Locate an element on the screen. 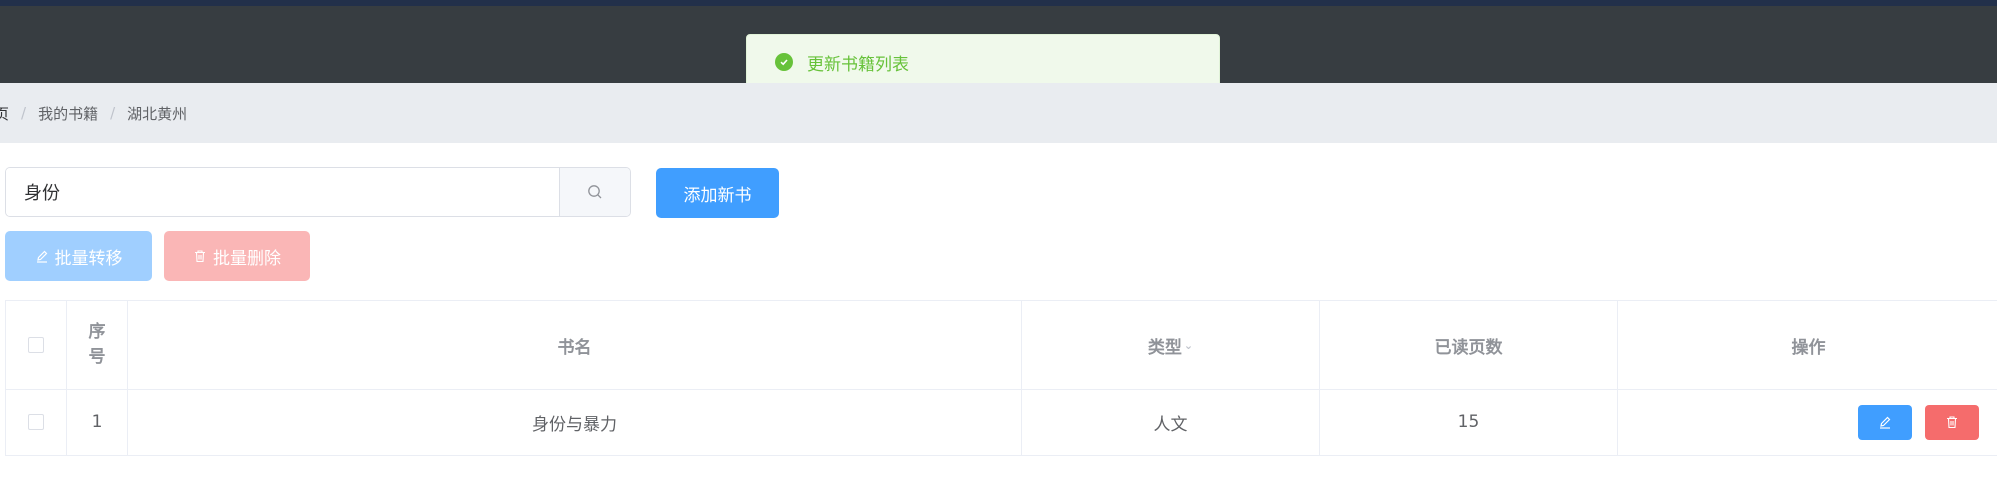  header-index-line1: 序 is located at coordinates (97, 332).